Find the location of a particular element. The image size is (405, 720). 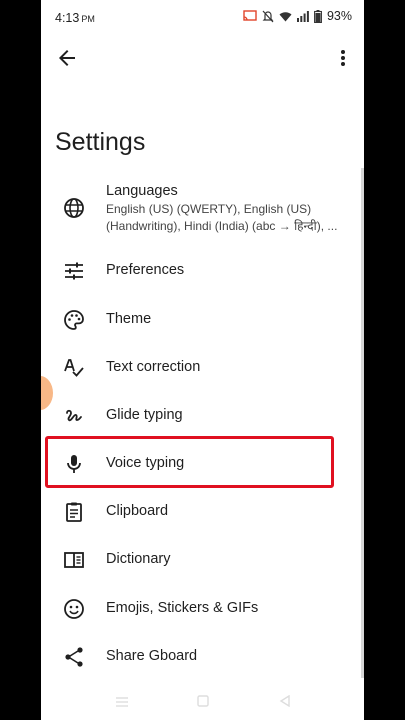

item-label: Clipboard is located at coordinates (137, 511).